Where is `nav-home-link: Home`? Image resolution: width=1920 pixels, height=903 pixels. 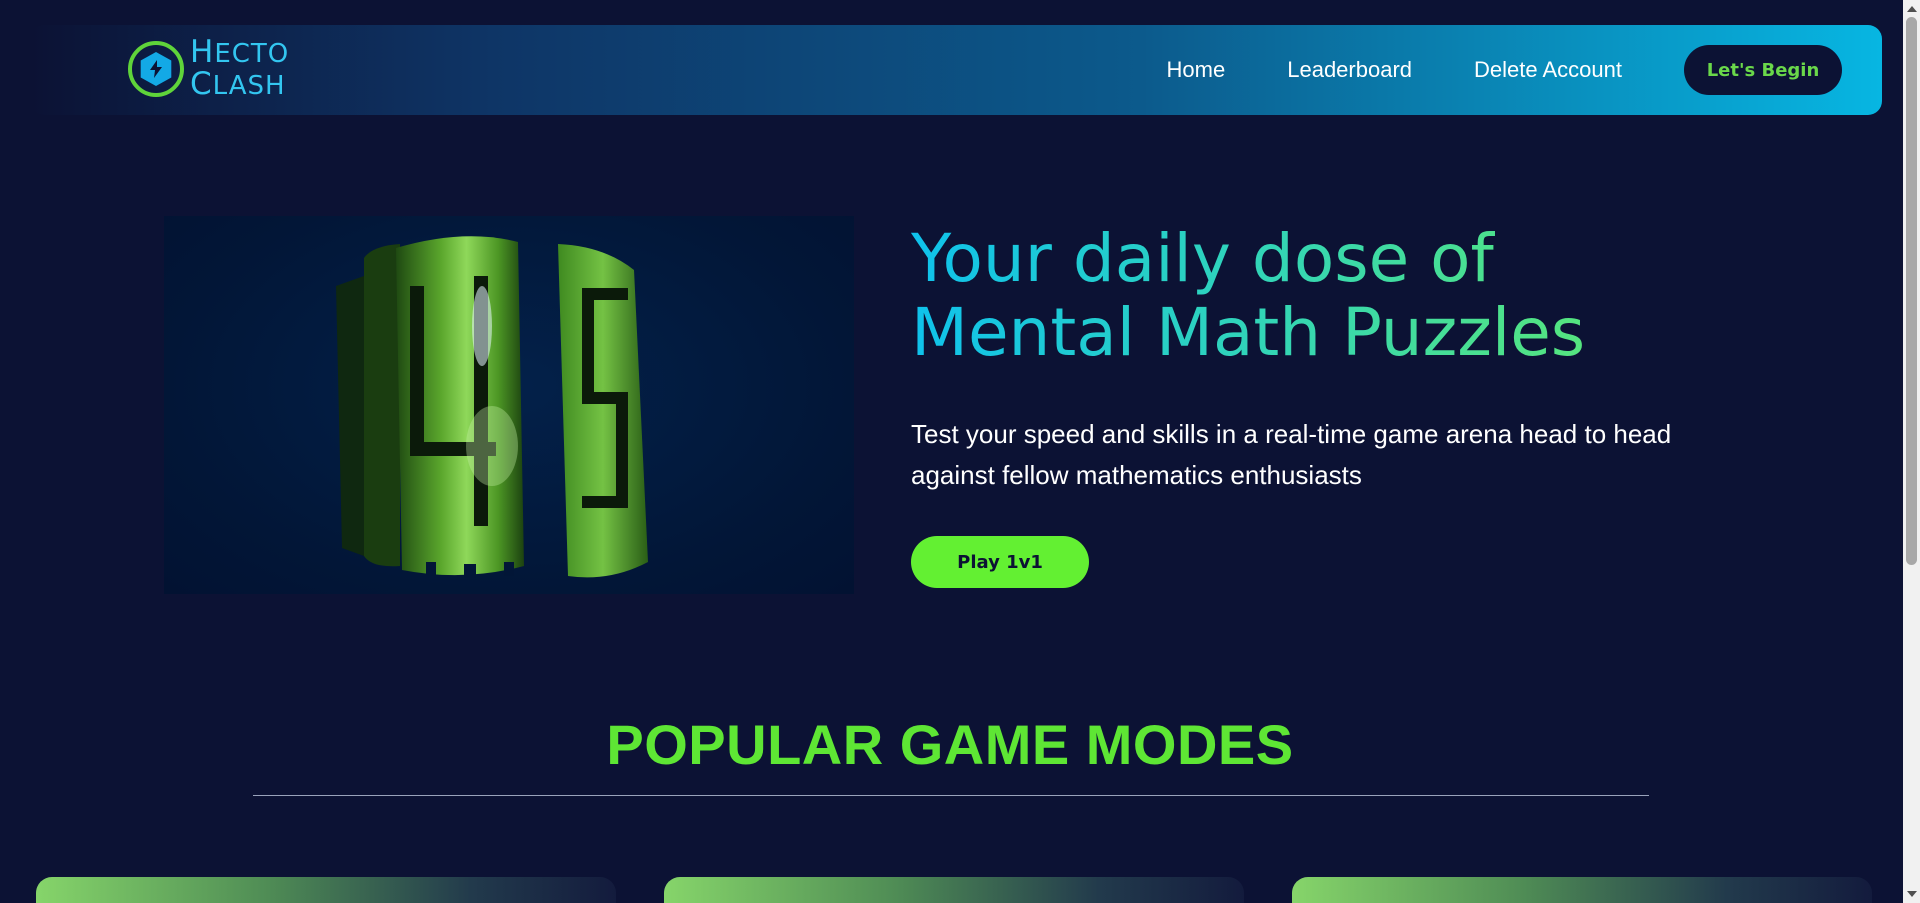 nav-home-link: Home is located at coordinates (1196, 70).